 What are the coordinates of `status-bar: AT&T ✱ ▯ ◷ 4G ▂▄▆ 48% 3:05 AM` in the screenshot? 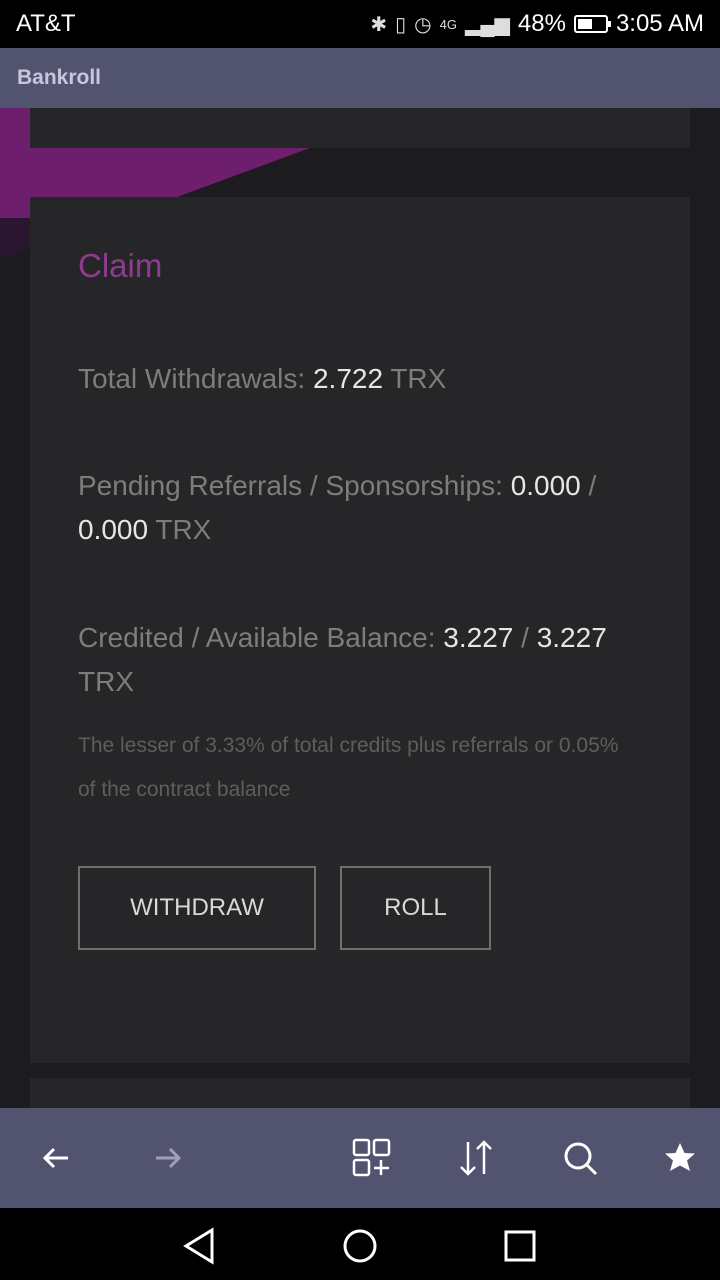 It's located at (360, 24).